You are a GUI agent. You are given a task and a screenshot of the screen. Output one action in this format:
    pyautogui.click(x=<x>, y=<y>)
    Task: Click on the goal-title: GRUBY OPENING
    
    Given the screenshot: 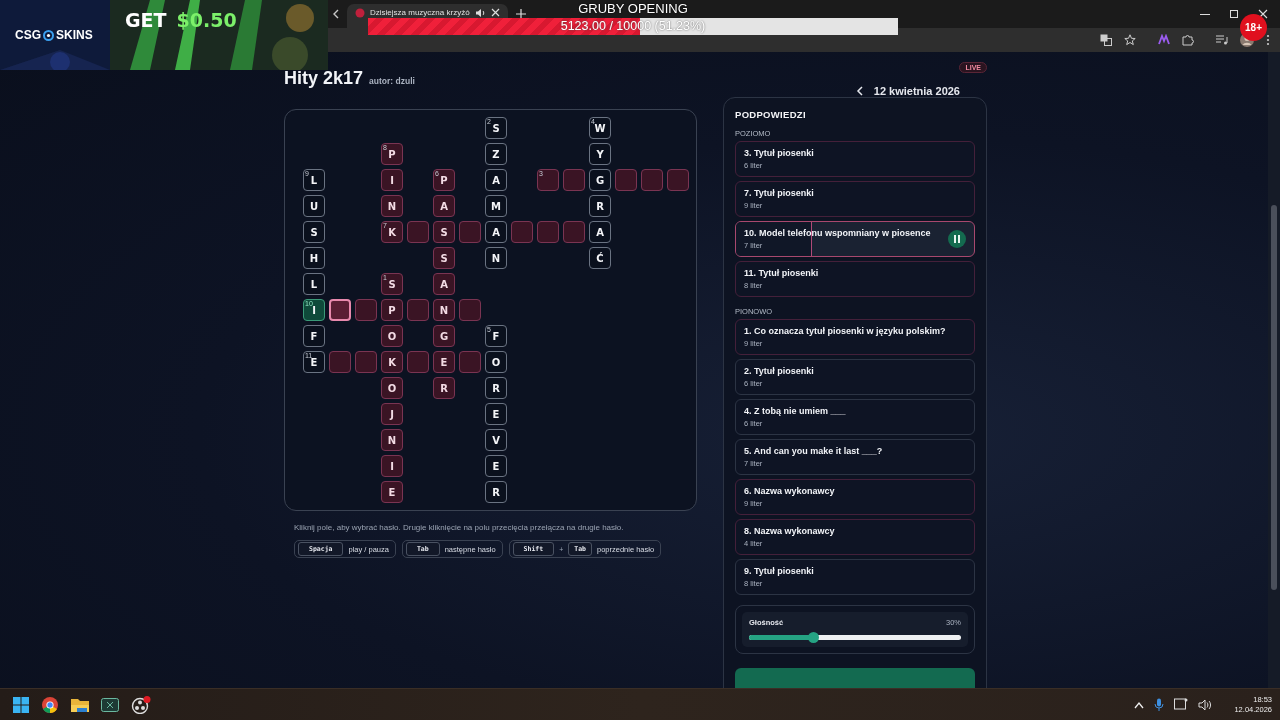 What is the action you would take?
    pyautogui.click(x=633, y=9)
    